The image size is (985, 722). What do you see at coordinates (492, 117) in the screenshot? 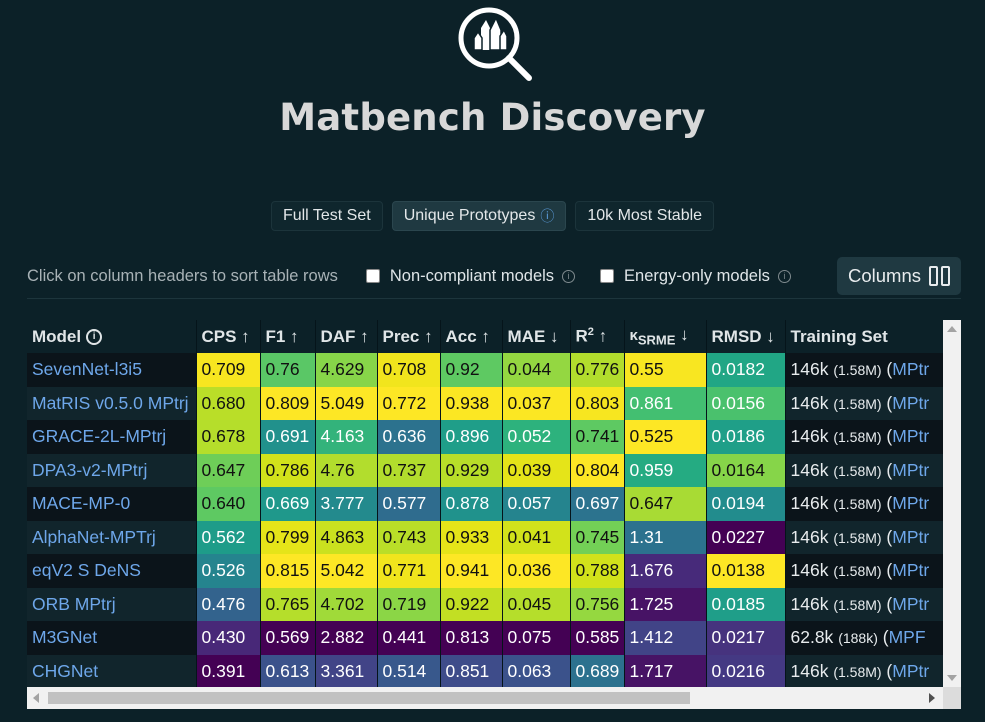
I see `page-title: Matbench Discovery` at bounding box center [492, 117].